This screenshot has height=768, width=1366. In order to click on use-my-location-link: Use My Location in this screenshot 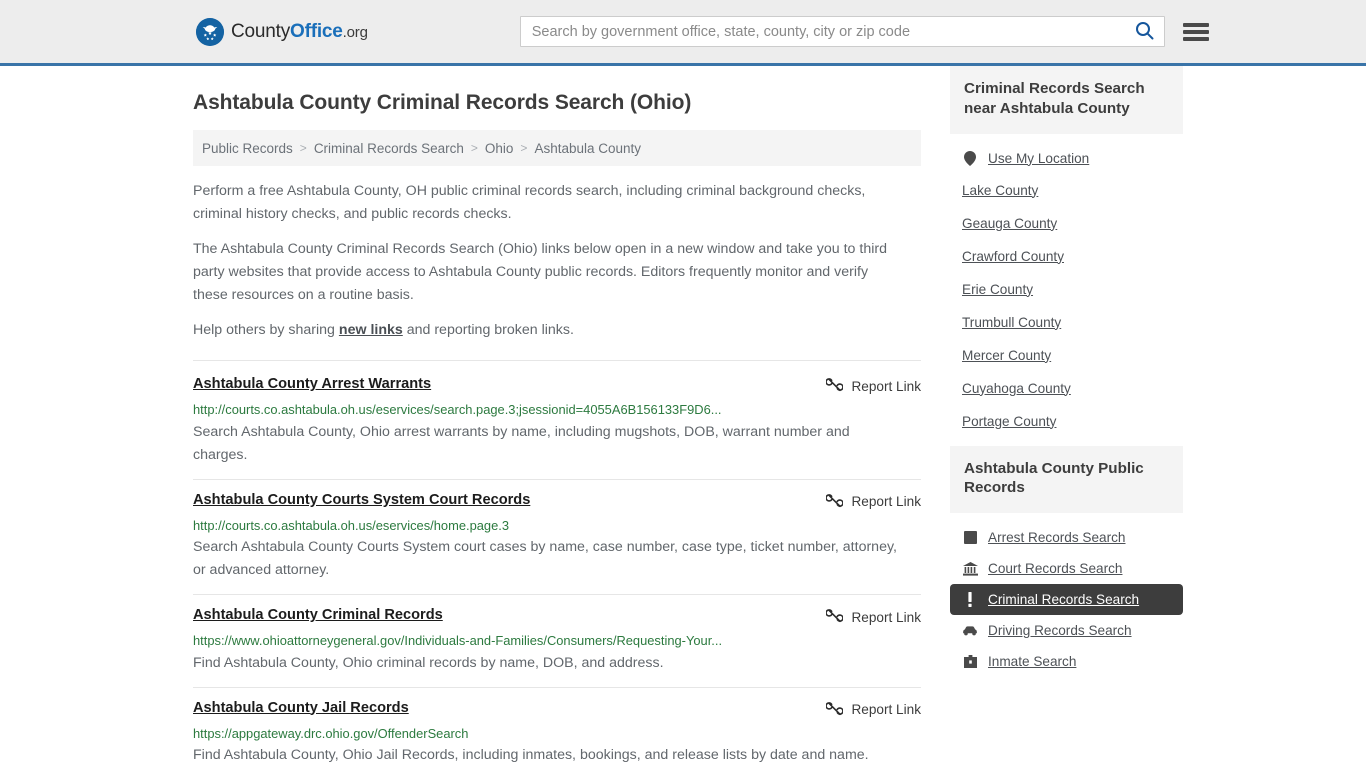, I will do `click(1066, 158)`.